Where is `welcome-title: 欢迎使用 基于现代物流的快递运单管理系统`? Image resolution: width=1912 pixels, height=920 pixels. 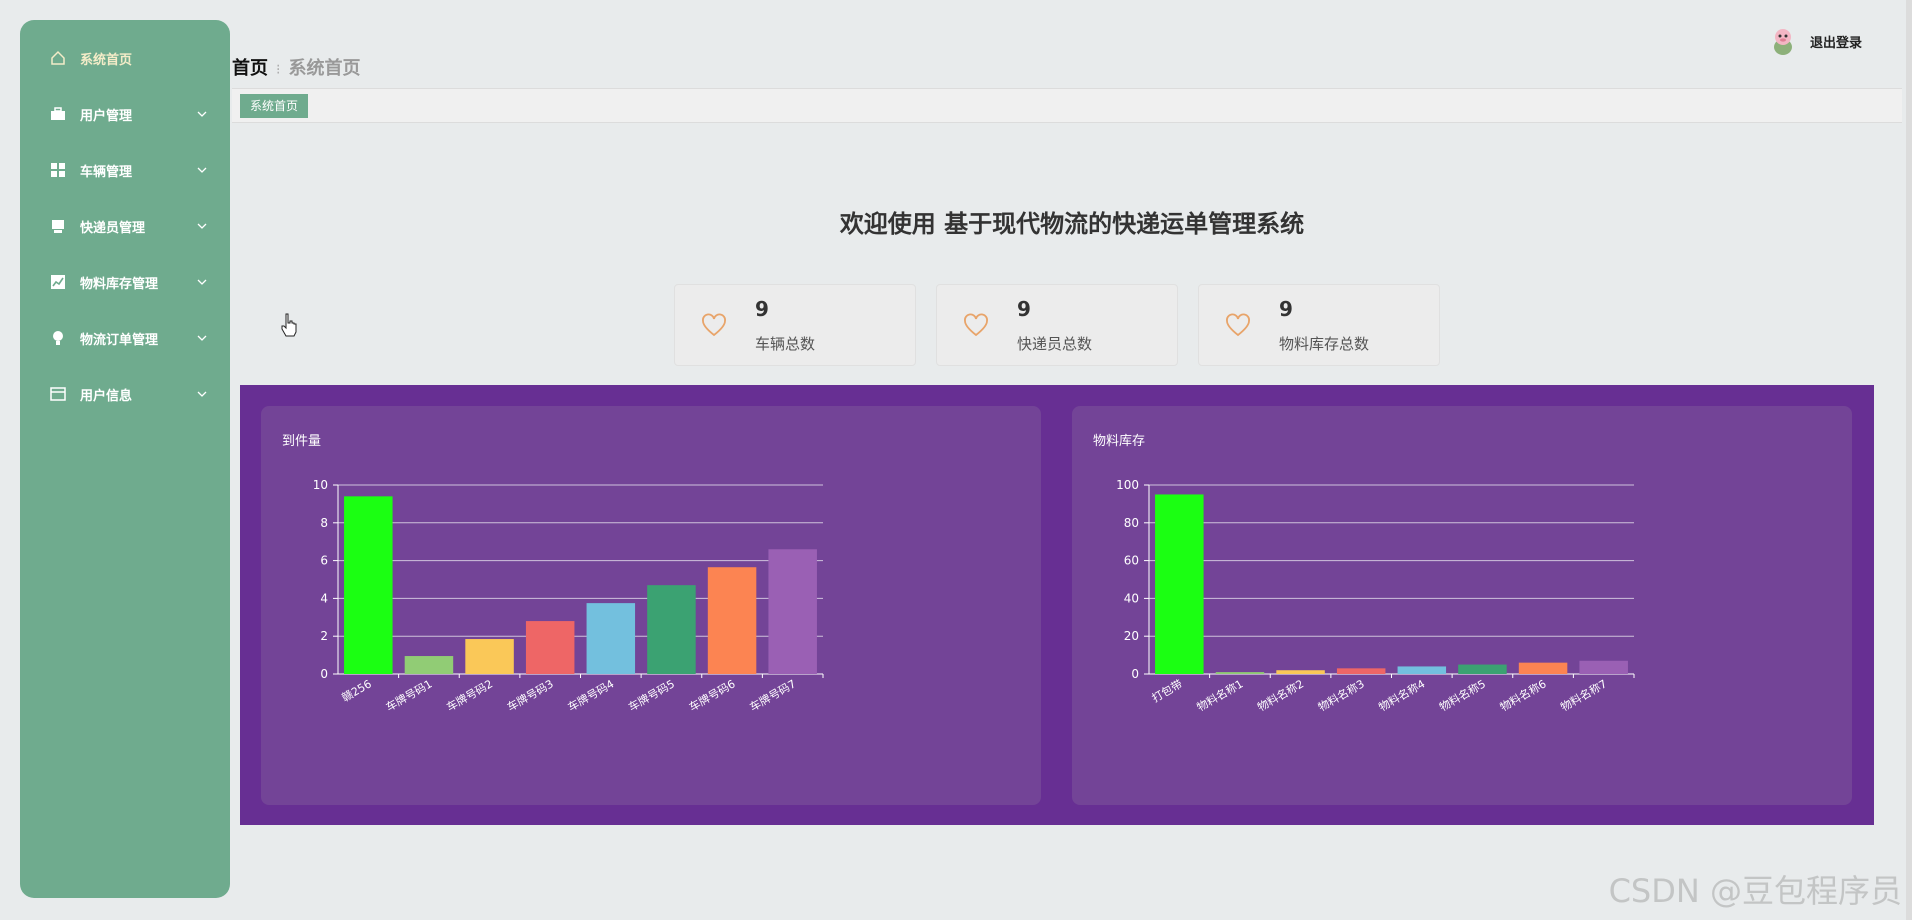 welcome-title: 欢迎使用 基于现代物流的快递运单管理系统 is located at coordinates (1072, 224).